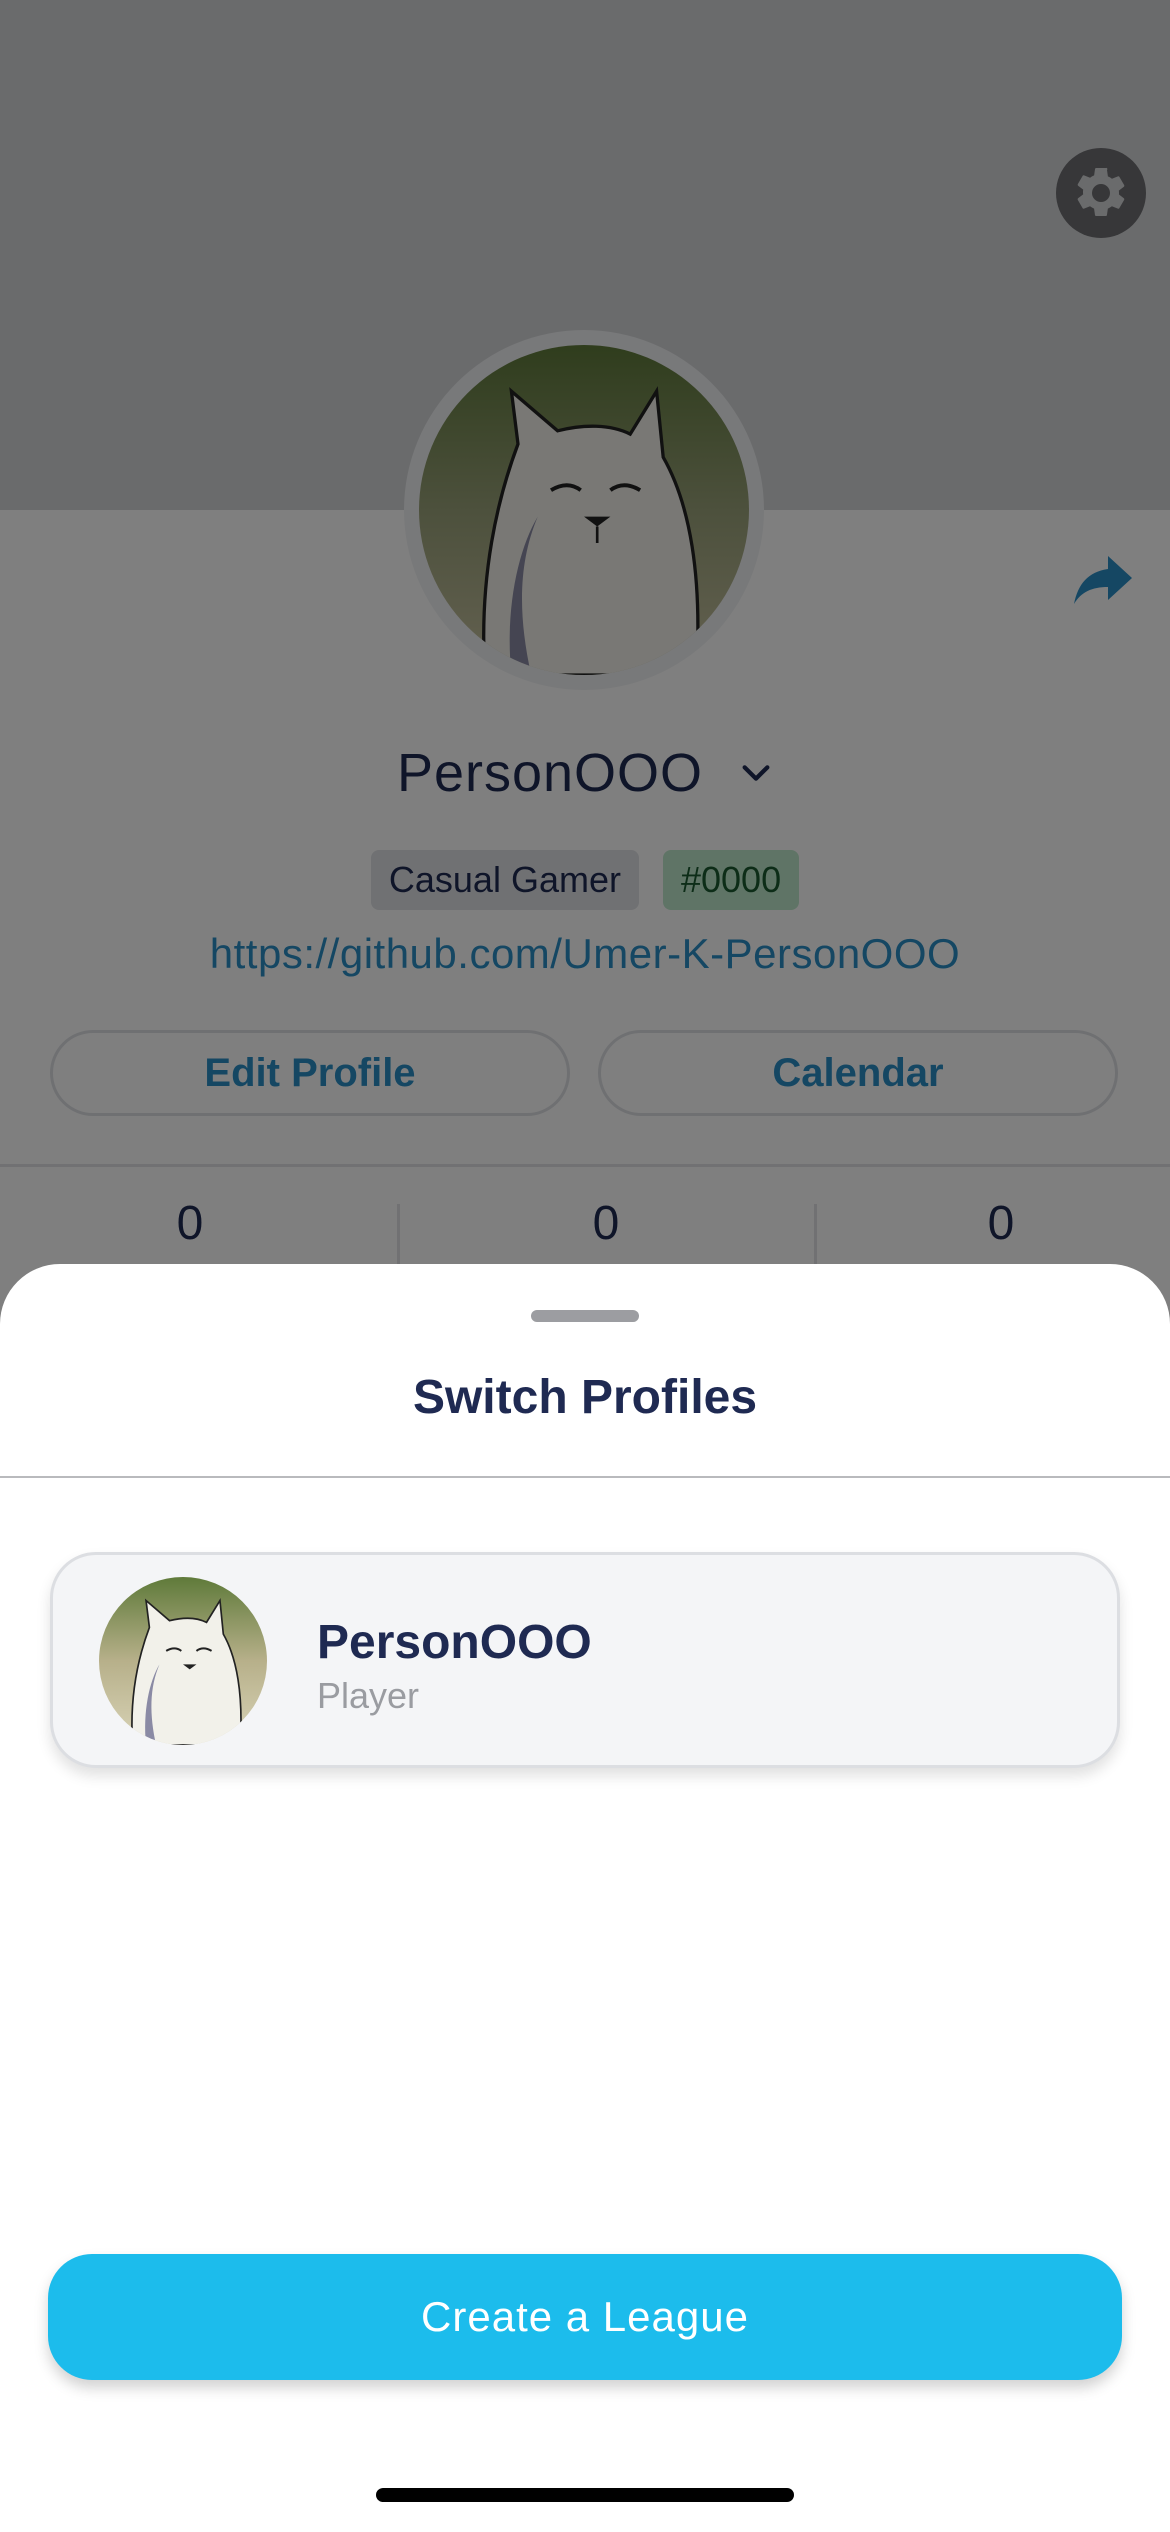  What do you see at coordinates (585, 1397) in the screenshot?
I see `sheet-title: Switch Profiles` at bounding box center [585, 1397].